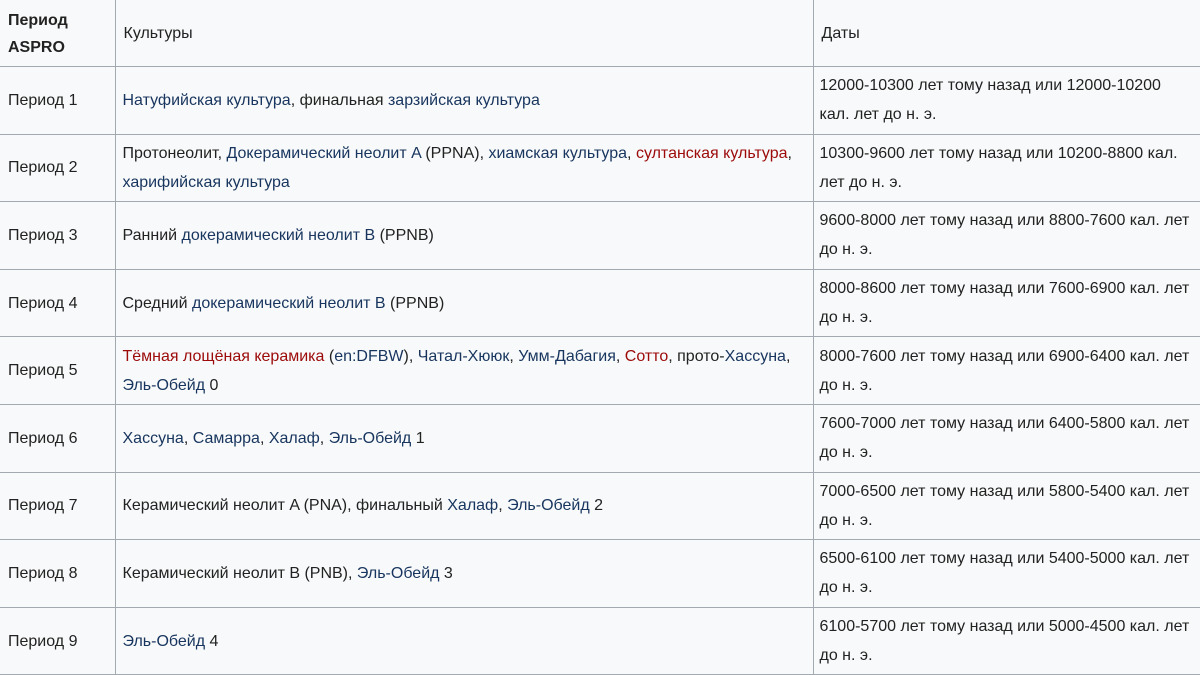 Image resolution: width=1200 pixels, height=675 pixels. Describe the element at coordinates (454, 153) in the screenshot. I see `culture-text: (PPNA),` at that location.